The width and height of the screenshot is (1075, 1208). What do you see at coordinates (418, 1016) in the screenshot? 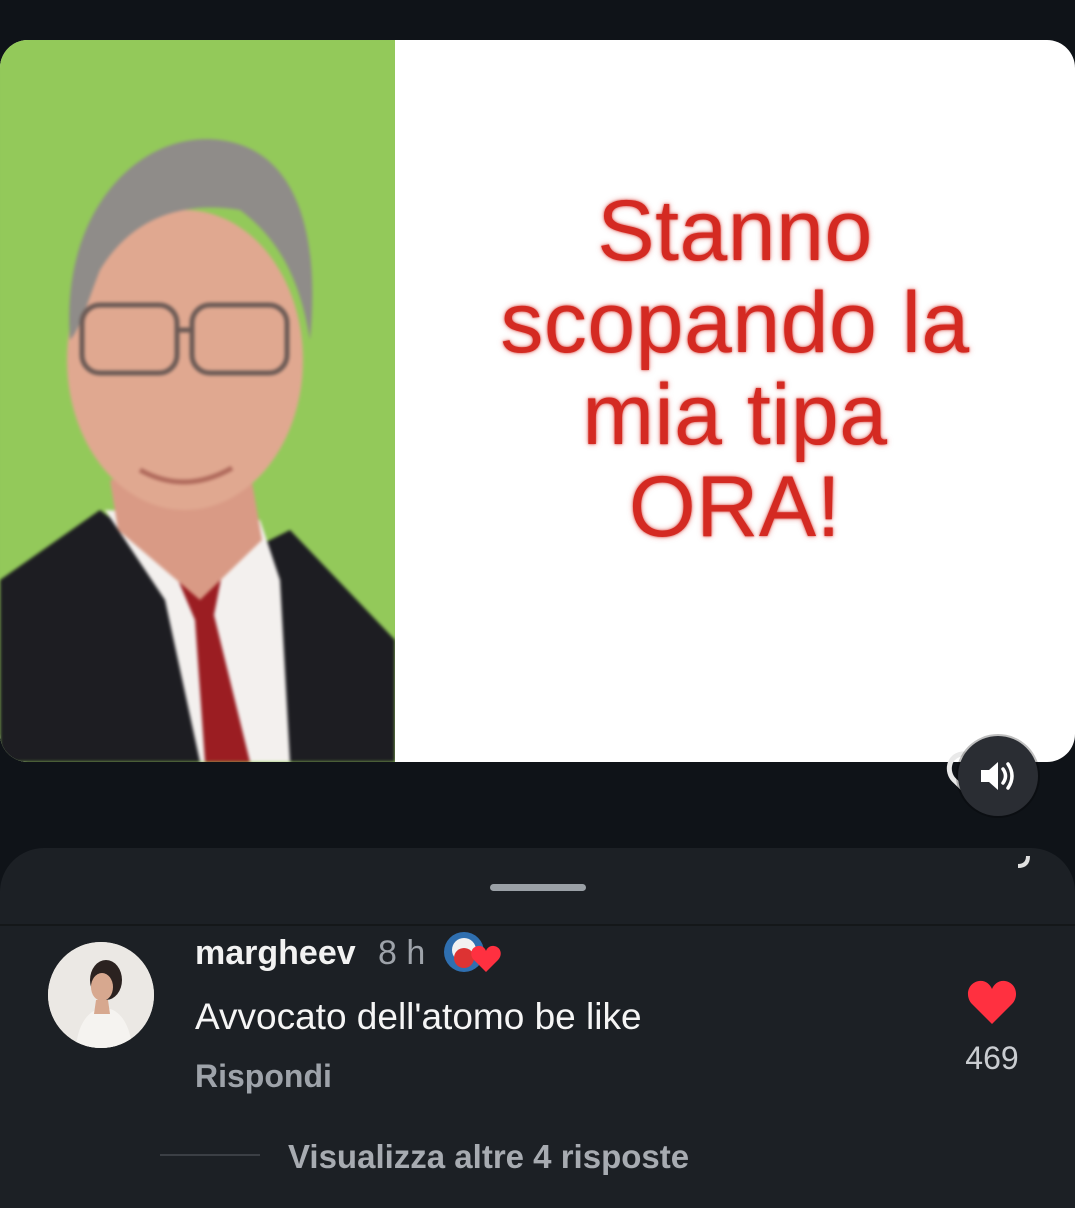
I see `comment-text: Avvocato dell'atomo be like` at bounding box center [418, 1016].